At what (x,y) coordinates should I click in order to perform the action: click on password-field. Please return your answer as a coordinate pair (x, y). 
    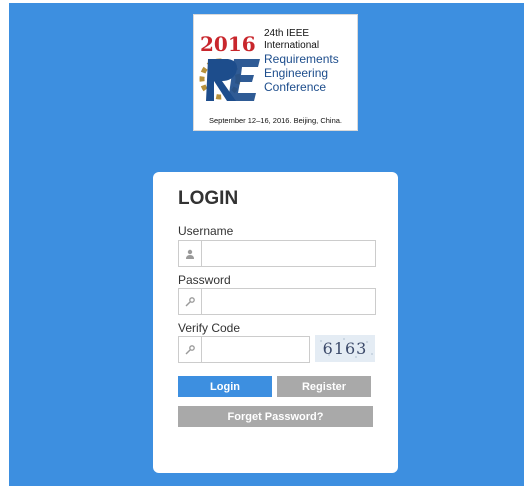
    Looking at the image, I should click on (277, 301).